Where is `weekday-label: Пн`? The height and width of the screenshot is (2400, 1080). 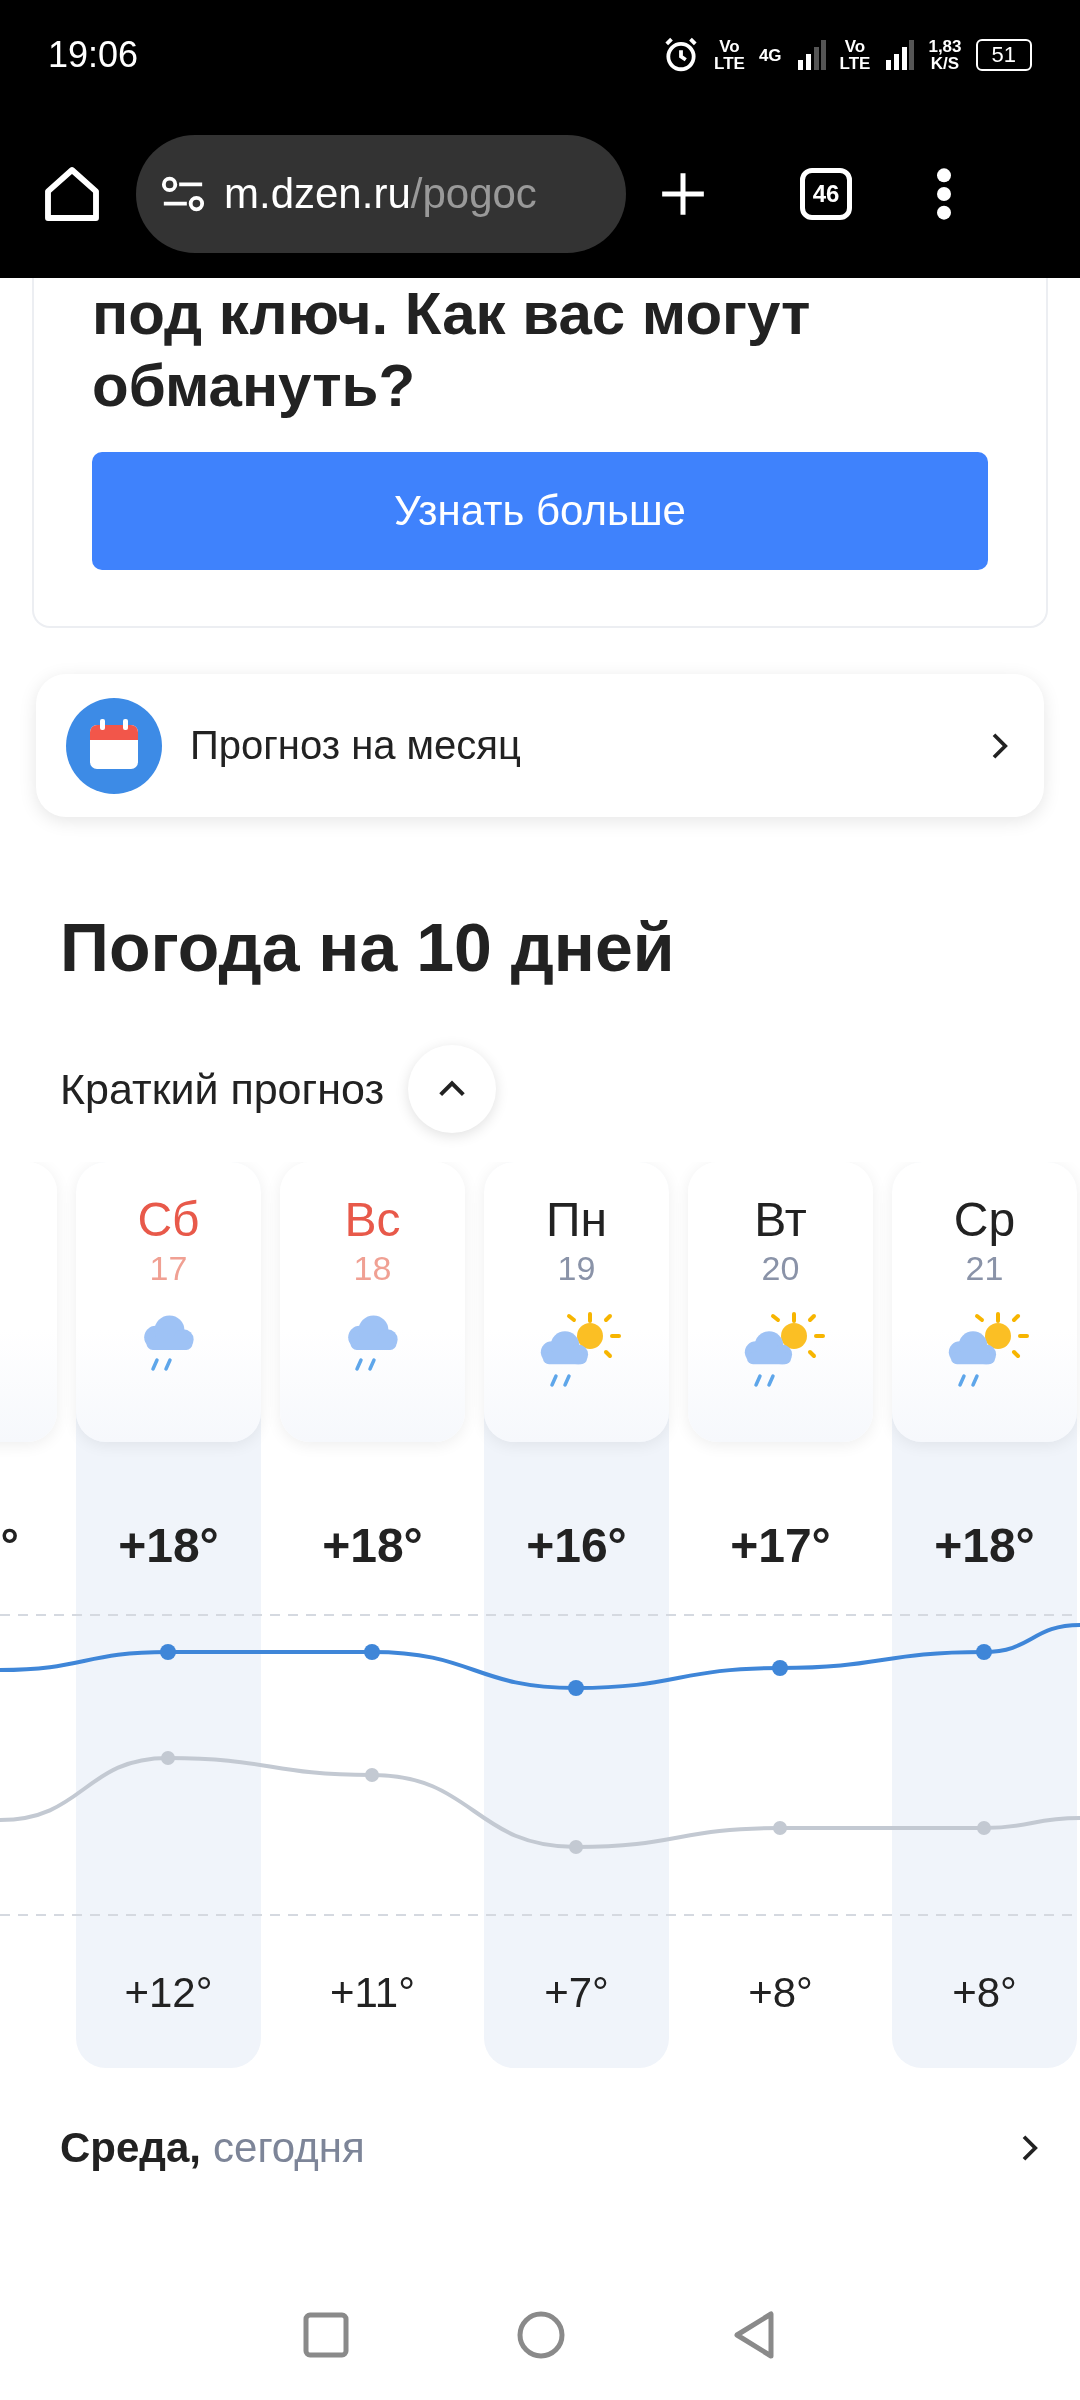 weekday-label: Пн is located at coordinates (576, 1220).